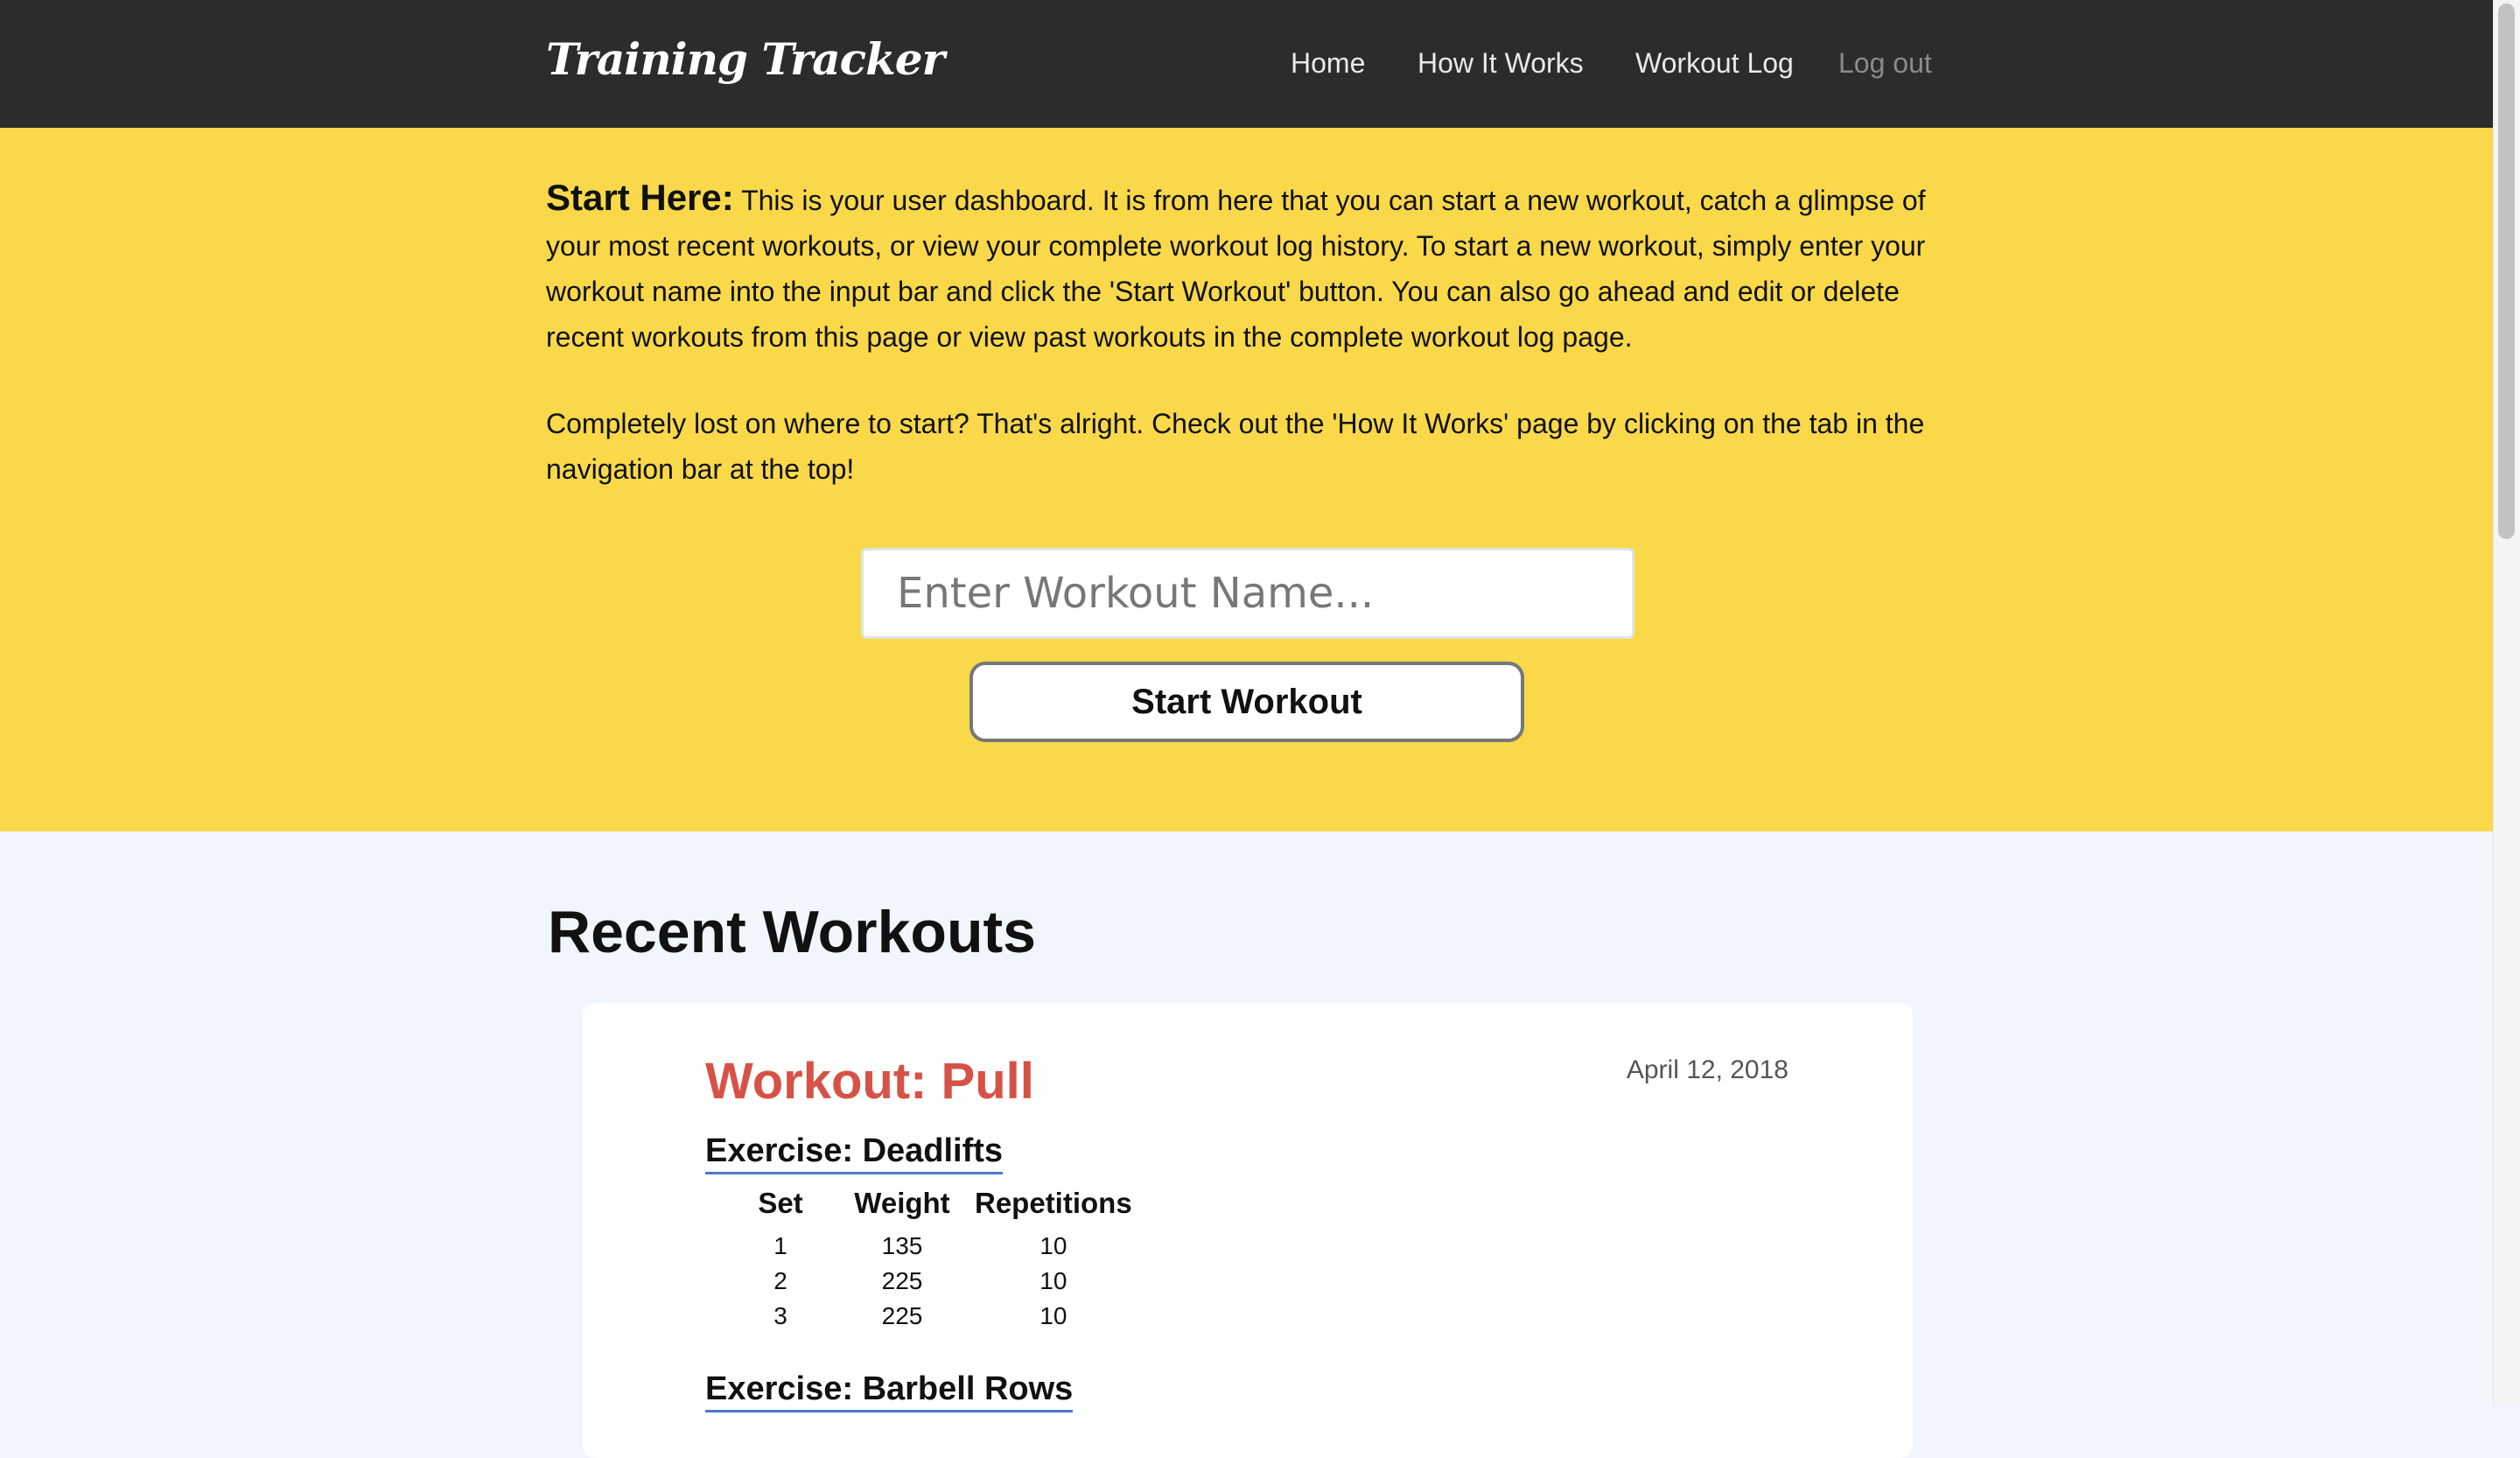 Image resolution: width=2520 pixels, height=1458 pixels. I want to click on sets-table-header: Set Weight Repetitions, so click(932, 1207).